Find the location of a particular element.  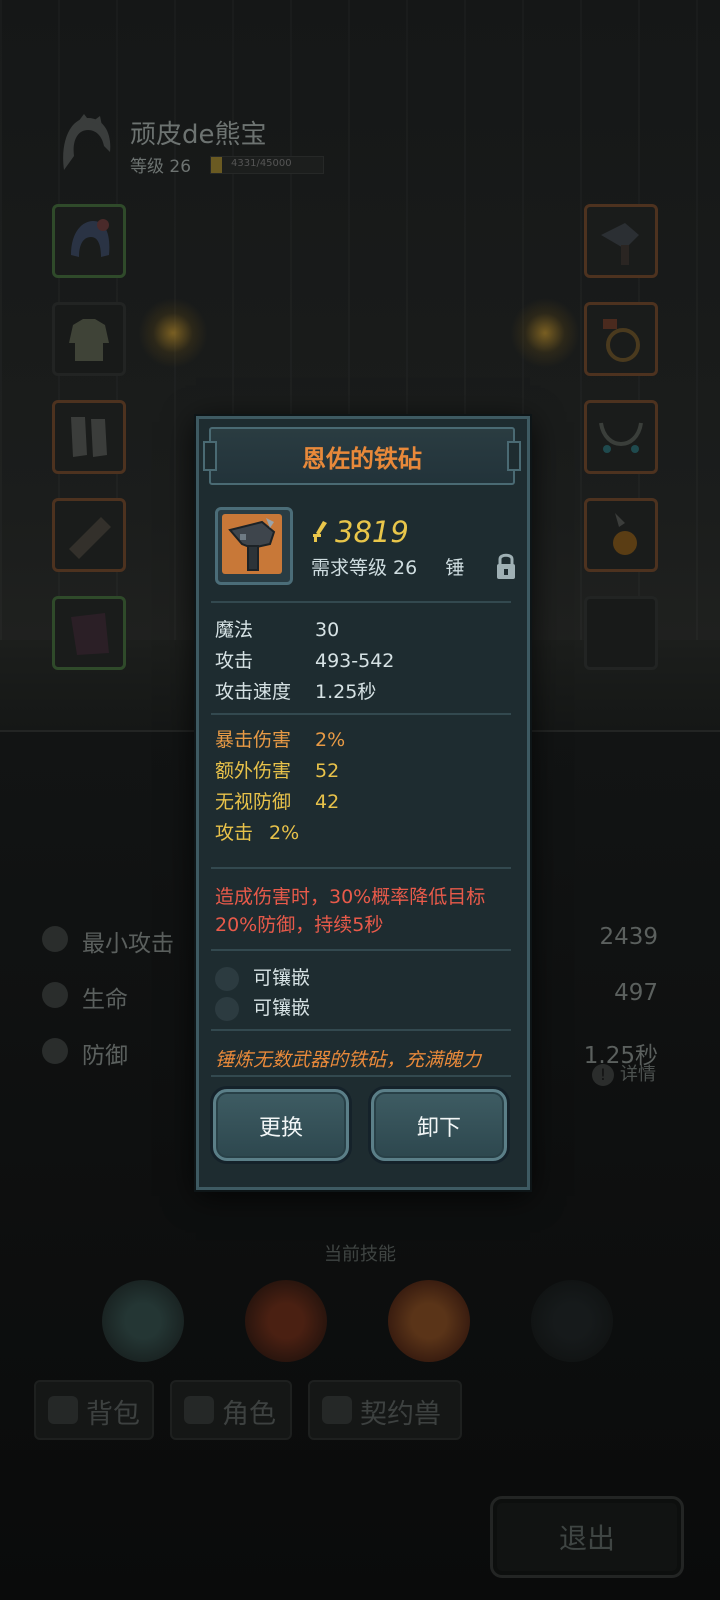

xp-fill is located at coordinates (216, 165).